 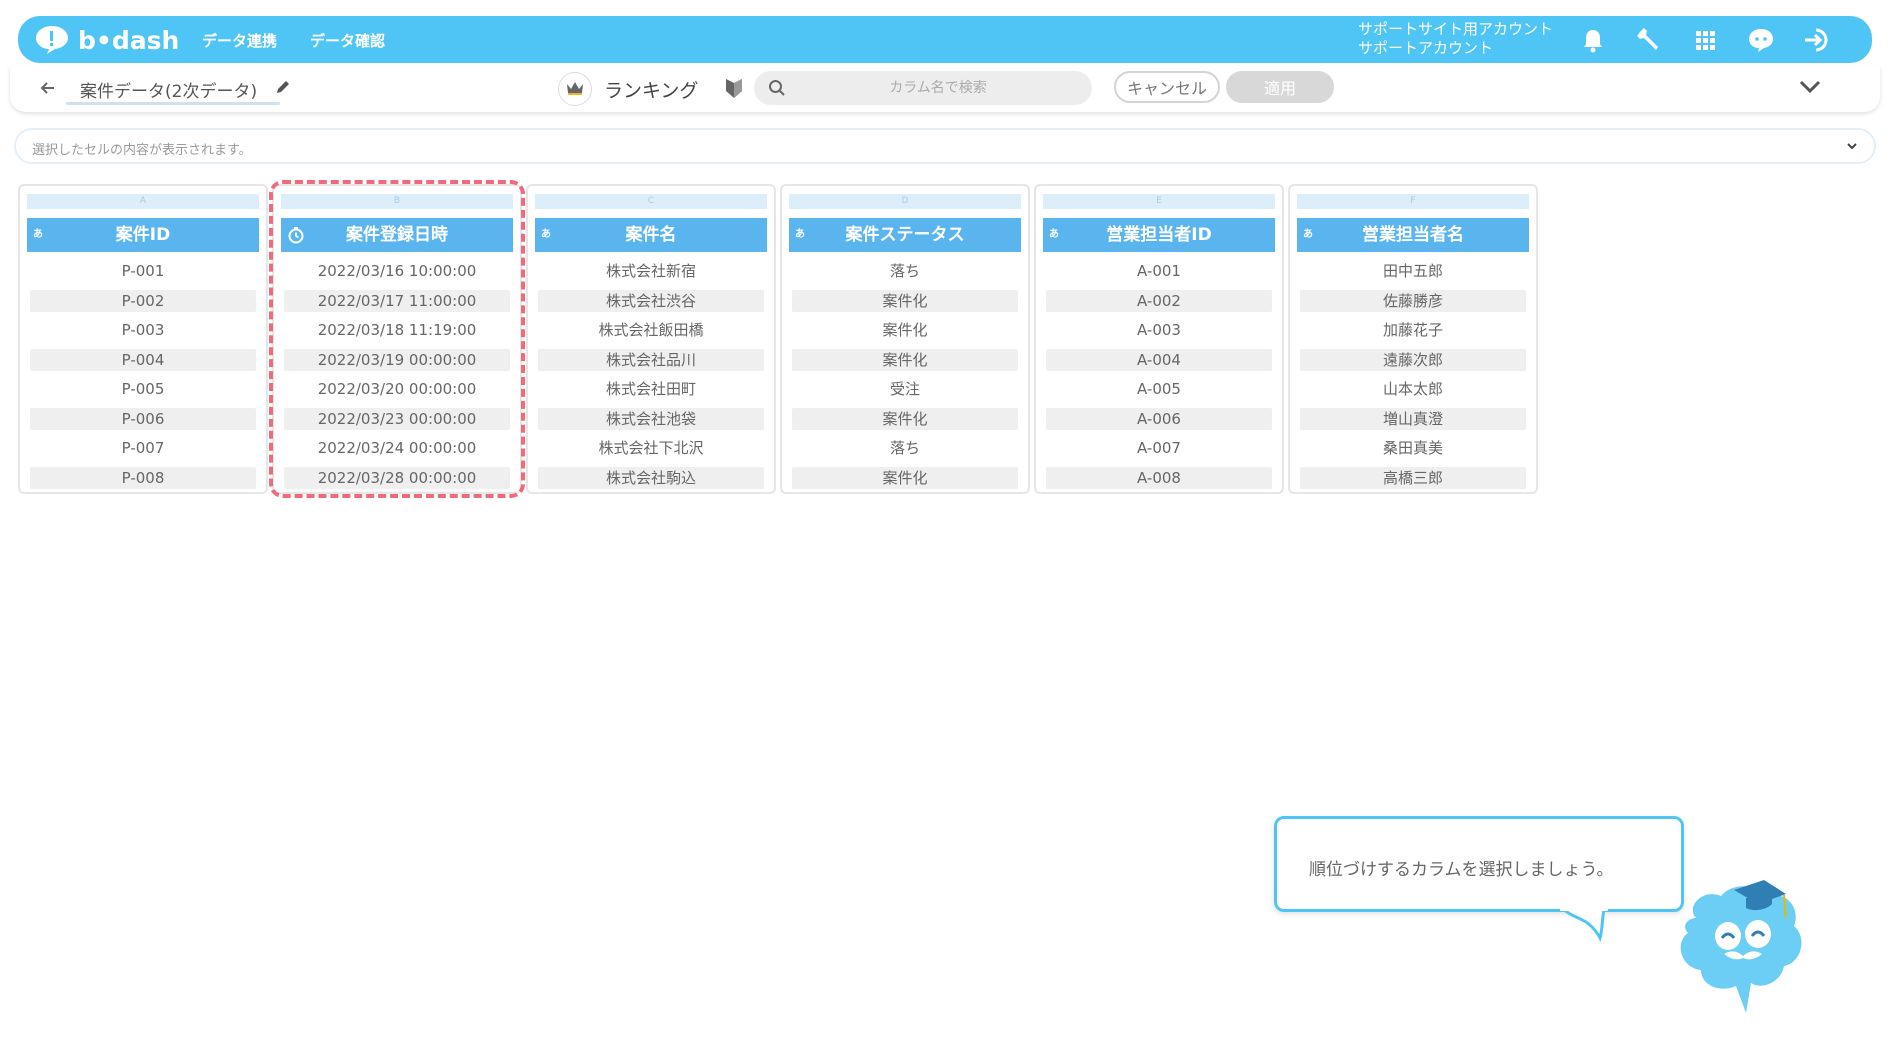 I want to click on dataset-name: 案件データ(2次データ), so click(x=168, y=89).